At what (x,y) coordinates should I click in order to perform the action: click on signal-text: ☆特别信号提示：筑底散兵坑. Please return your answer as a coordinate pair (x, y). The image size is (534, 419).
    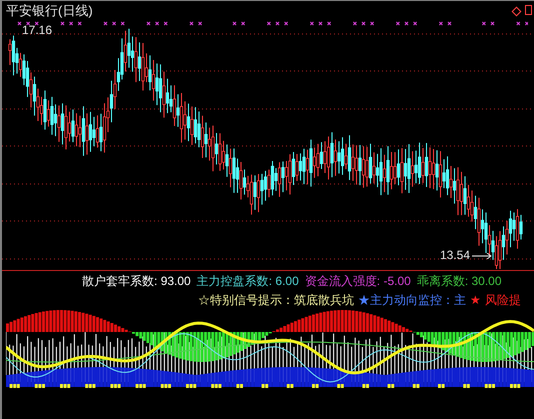
    Looking at the image, I should click on (276, 300).